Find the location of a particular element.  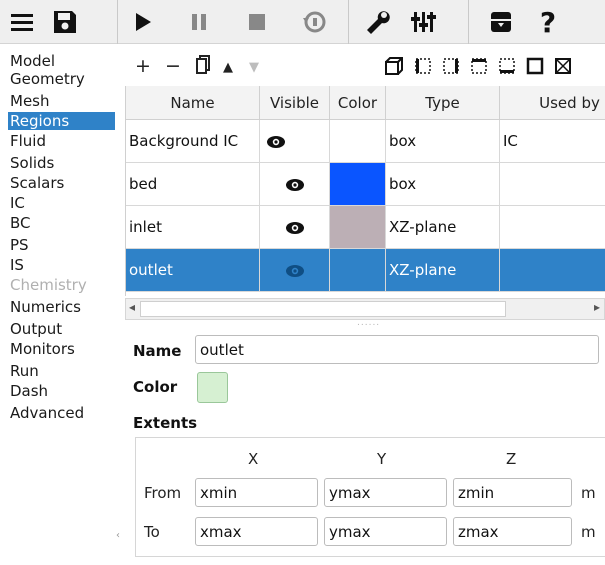

scrollbar-thumb is located at coordinates (323, 309).